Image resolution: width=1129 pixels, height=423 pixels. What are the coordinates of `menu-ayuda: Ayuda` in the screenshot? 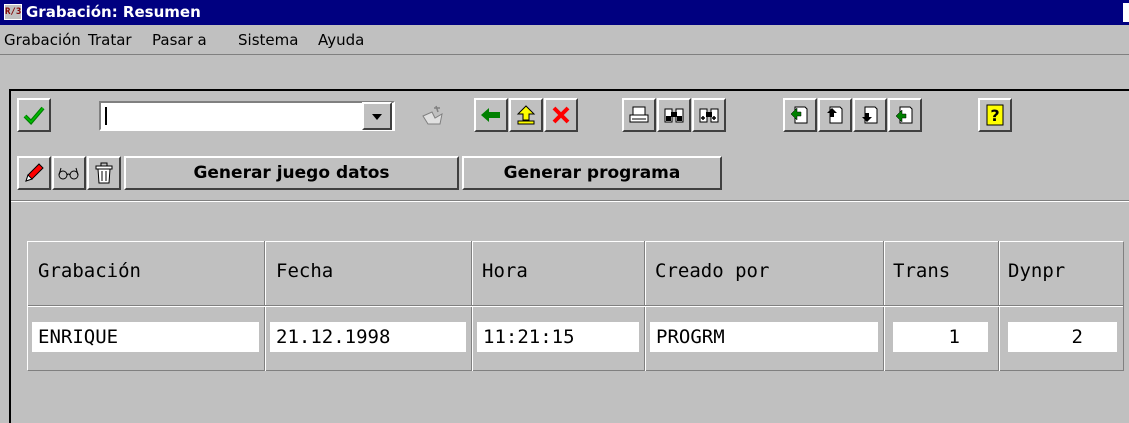 It's located at (341, 40).